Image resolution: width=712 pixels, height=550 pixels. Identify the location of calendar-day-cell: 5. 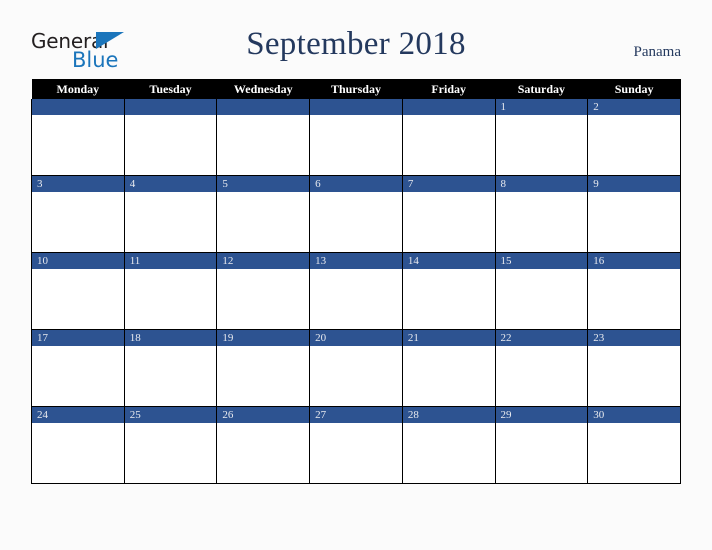
(263, 214).